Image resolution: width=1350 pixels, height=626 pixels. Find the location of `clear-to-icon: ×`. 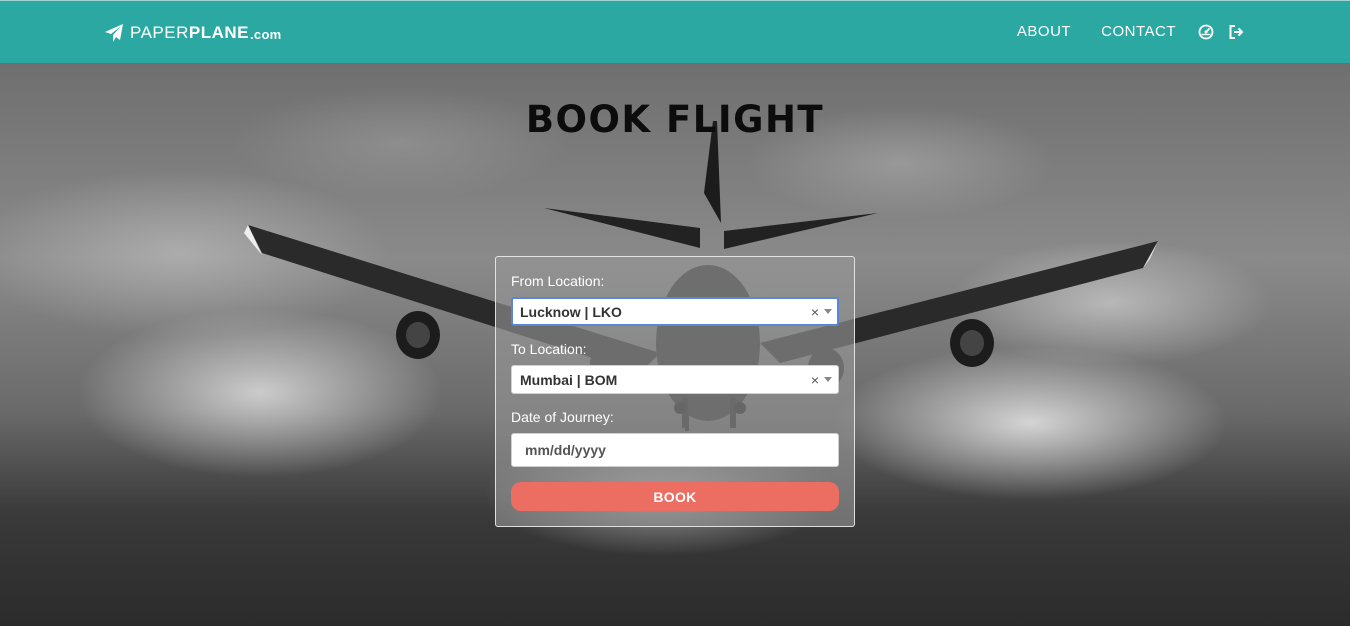

clear-to-icon: × is located at coordinates (815, 380).